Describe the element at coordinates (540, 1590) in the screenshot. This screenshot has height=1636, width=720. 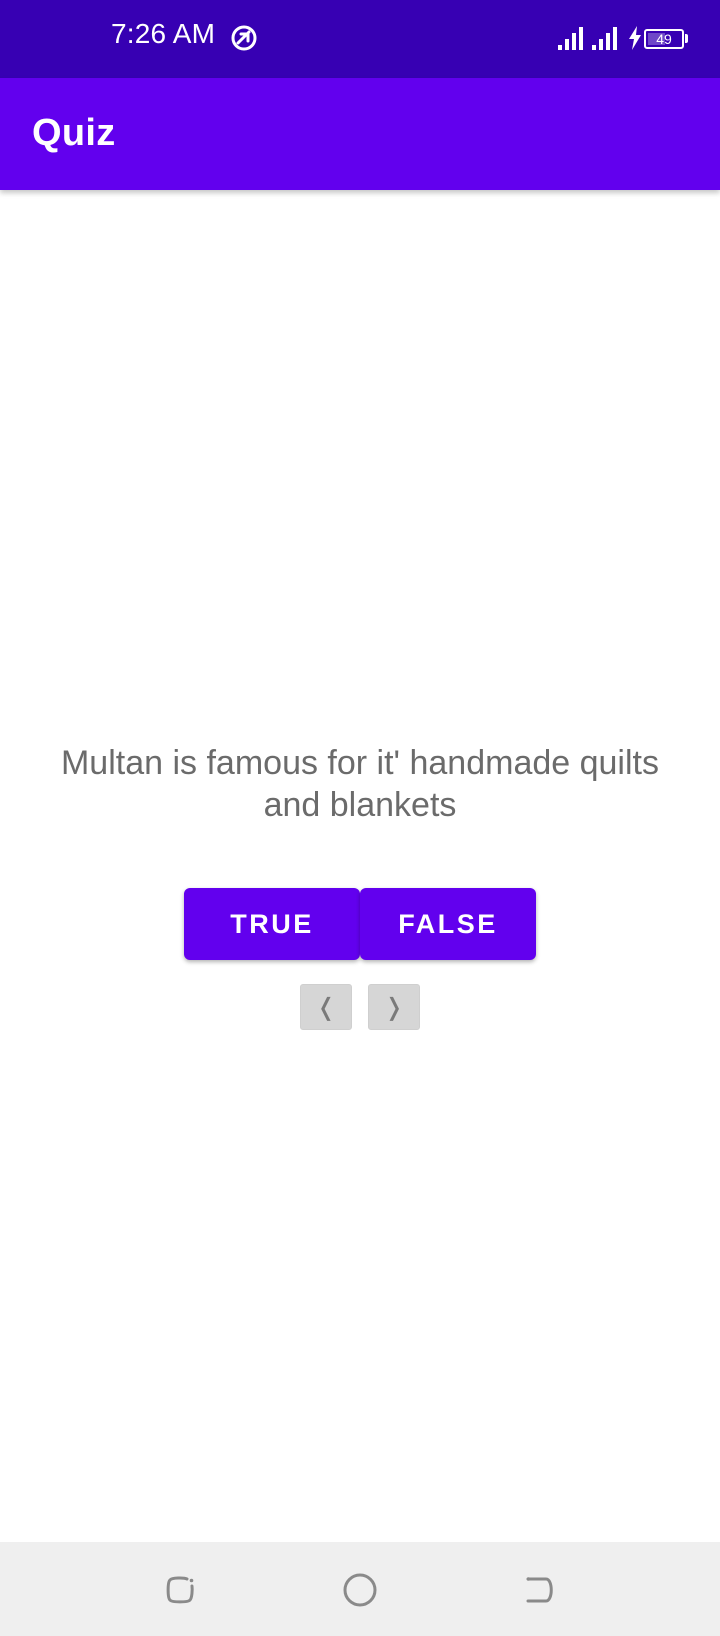
I see `back-icon` at that location.